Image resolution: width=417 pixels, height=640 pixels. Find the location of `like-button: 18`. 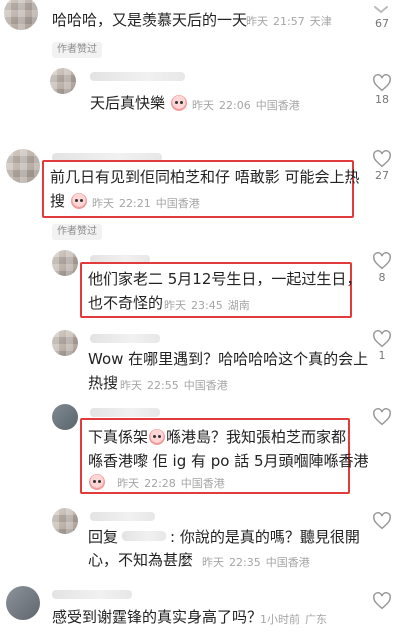

like-button: 18 is located at coordinates (382, 90).